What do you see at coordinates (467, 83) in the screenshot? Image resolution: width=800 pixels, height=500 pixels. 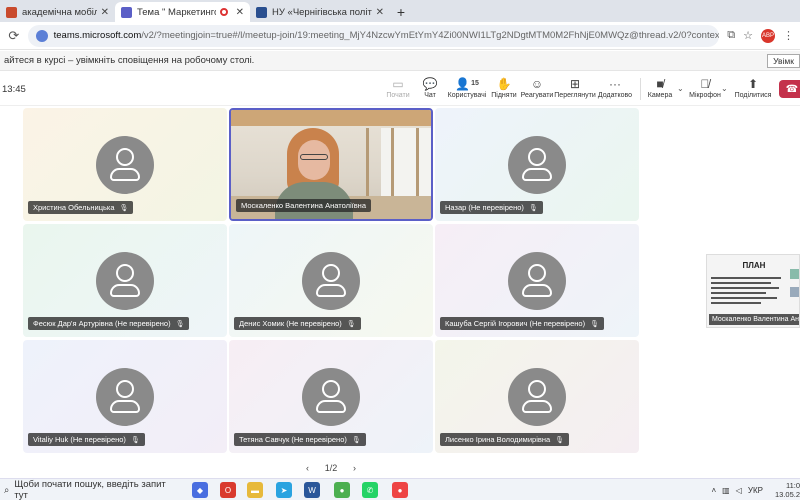 I see `people-icon: 👤 15` at bounding box center [467, 83].